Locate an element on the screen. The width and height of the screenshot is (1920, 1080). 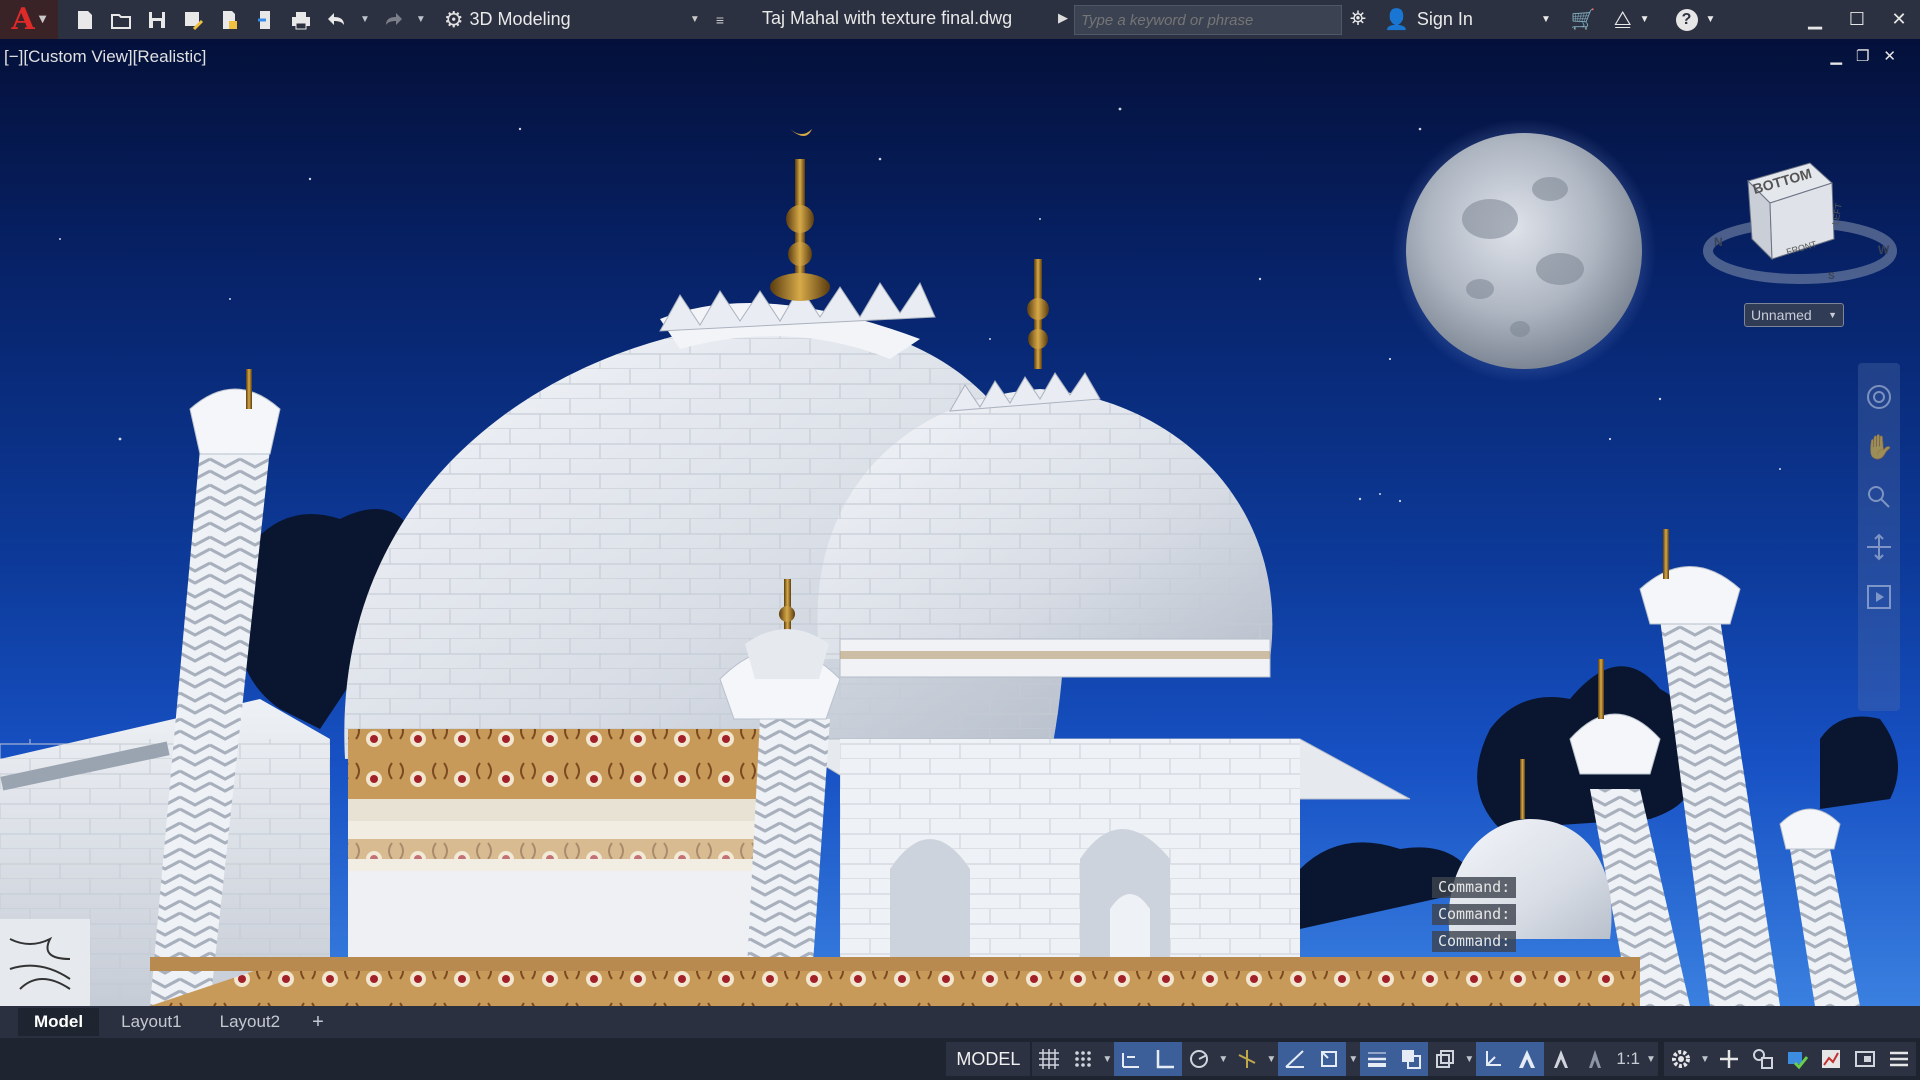
showmotion-icon is located at coordinates (1879, 597).